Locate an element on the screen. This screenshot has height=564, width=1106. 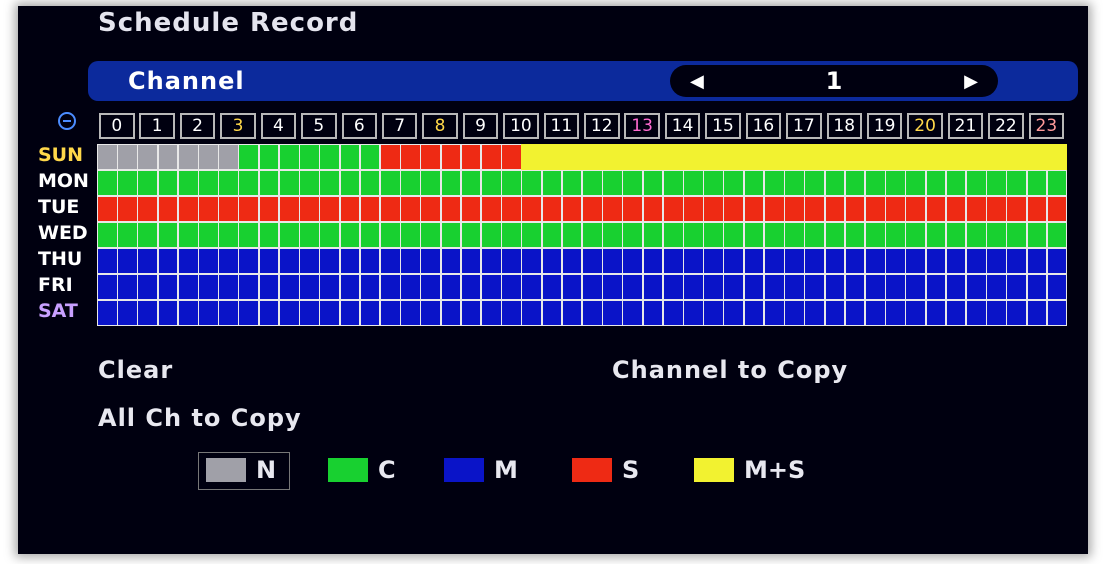
channel-selector: ◀ 1 ▶ is located at coordinates (834, 81).